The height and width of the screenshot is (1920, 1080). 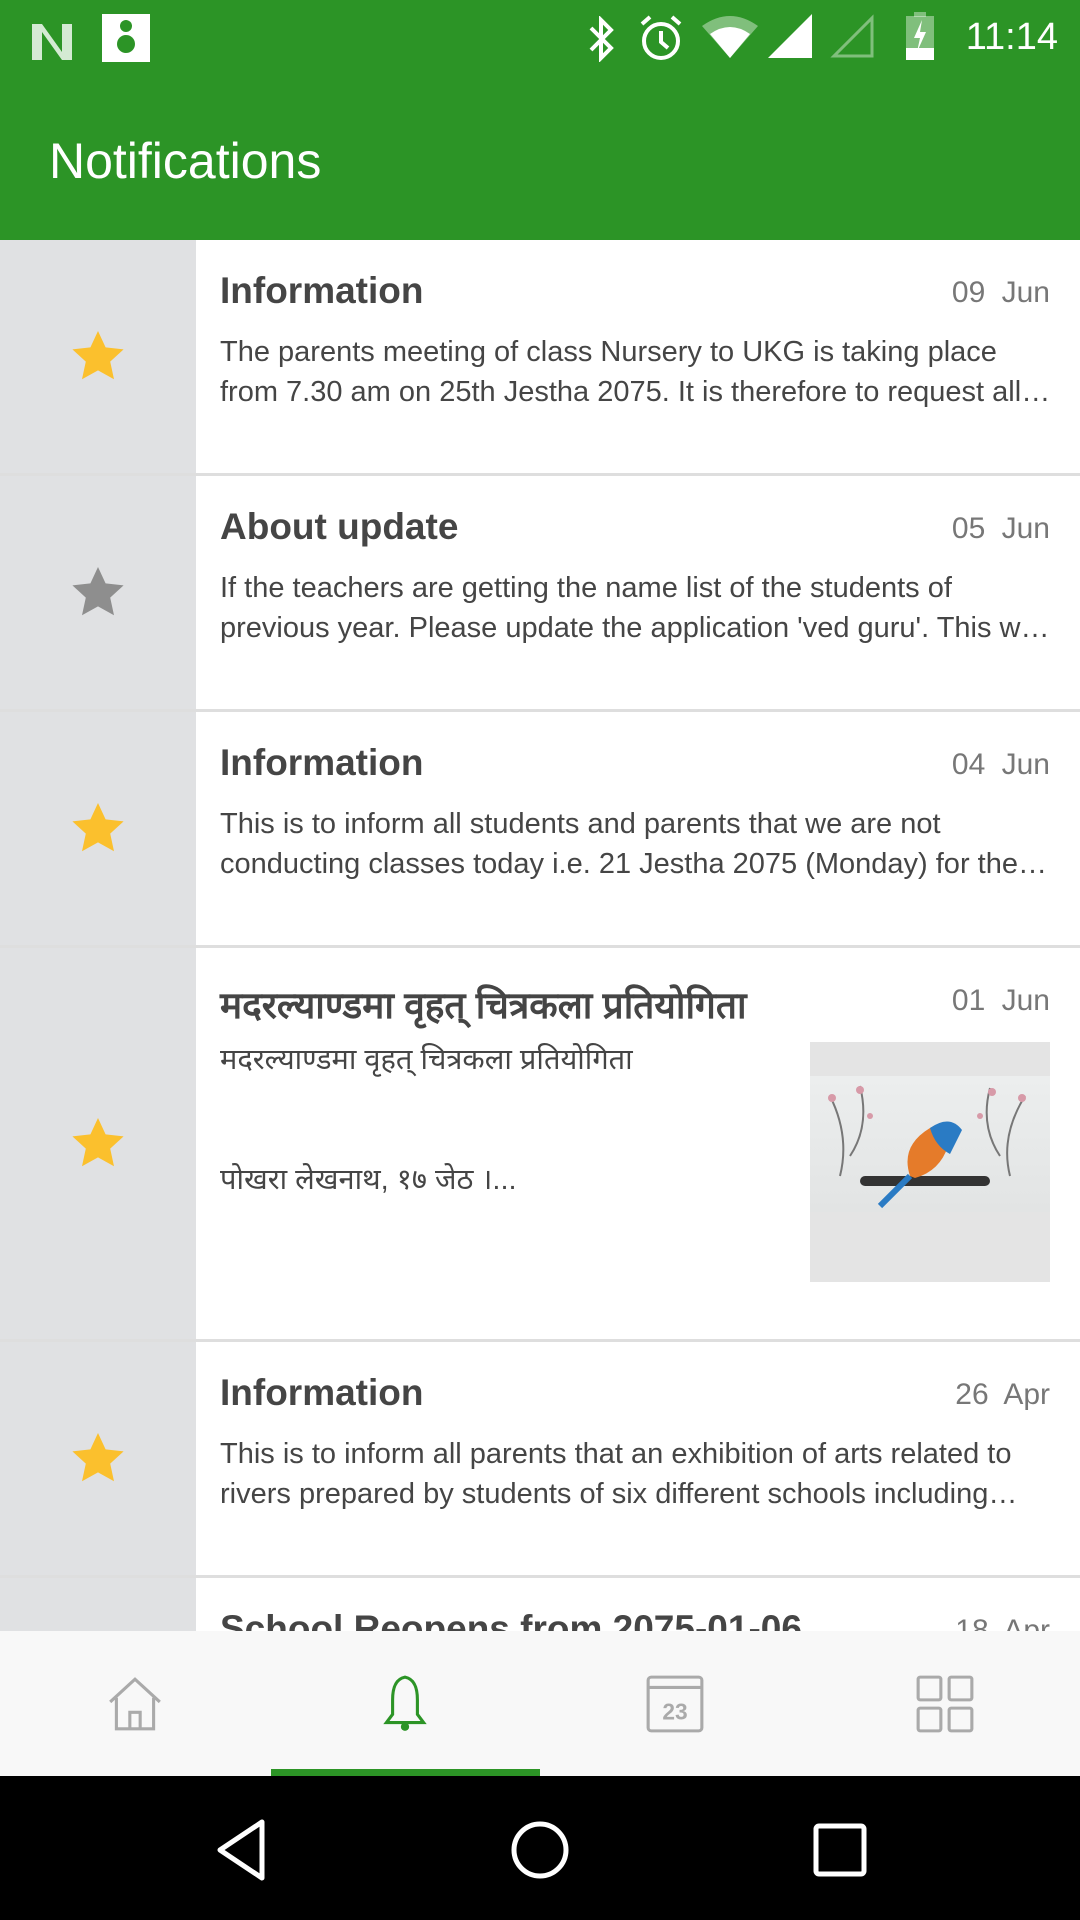 I want to click on calendar-icon: 23, so click(x=675, y=1703).